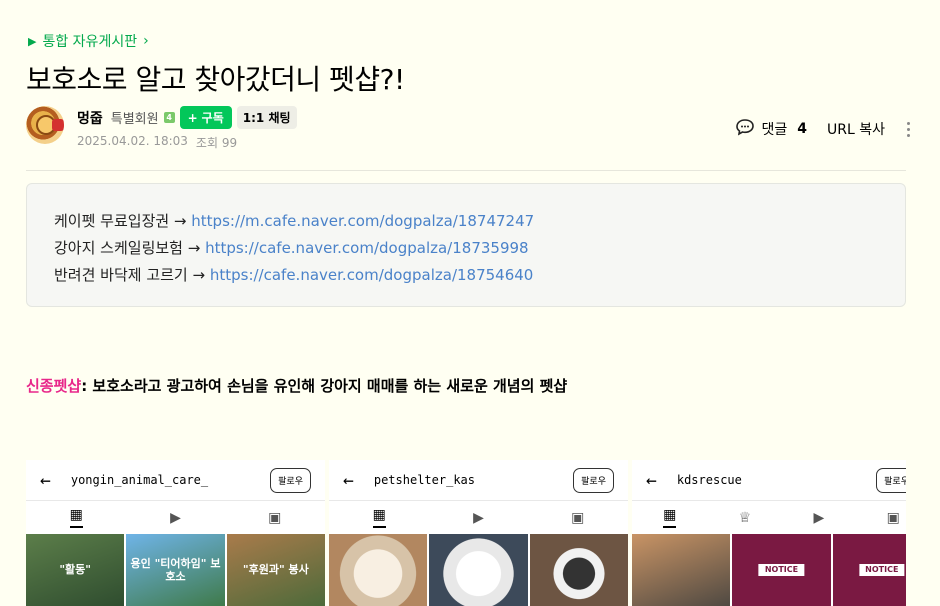  What do you see at coordinates (769, 533) in the screenshot?
I see `instagram-screenshot: ← kdsrescue 팔로우 ▦ ♕ ▶ ▣ NOTICE NOTICE` at bounding box center [769, 533].